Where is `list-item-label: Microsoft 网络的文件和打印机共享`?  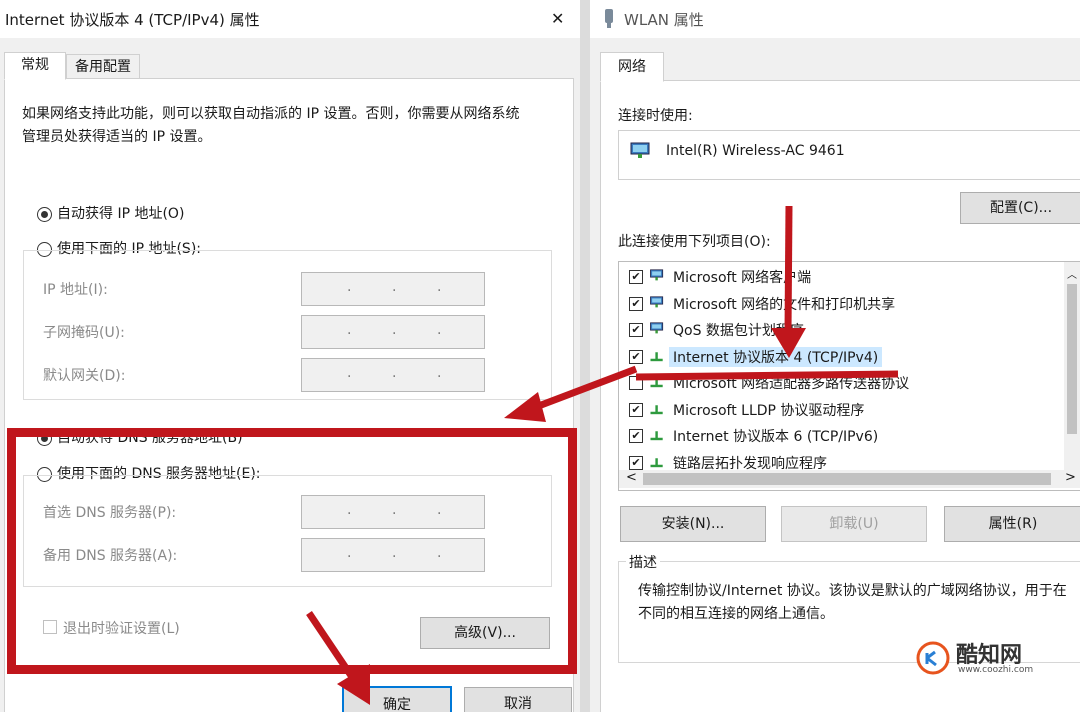
list-item-label: Microsoft 网络的文件和打印机共享 is located at coordinates (784, 304).